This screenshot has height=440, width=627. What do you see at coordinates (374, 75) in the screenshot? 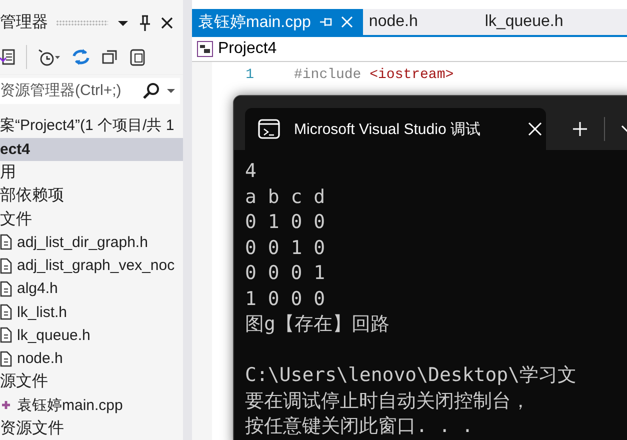
I see `code-line: #include <iostream>` at bounding box center [374, 75].